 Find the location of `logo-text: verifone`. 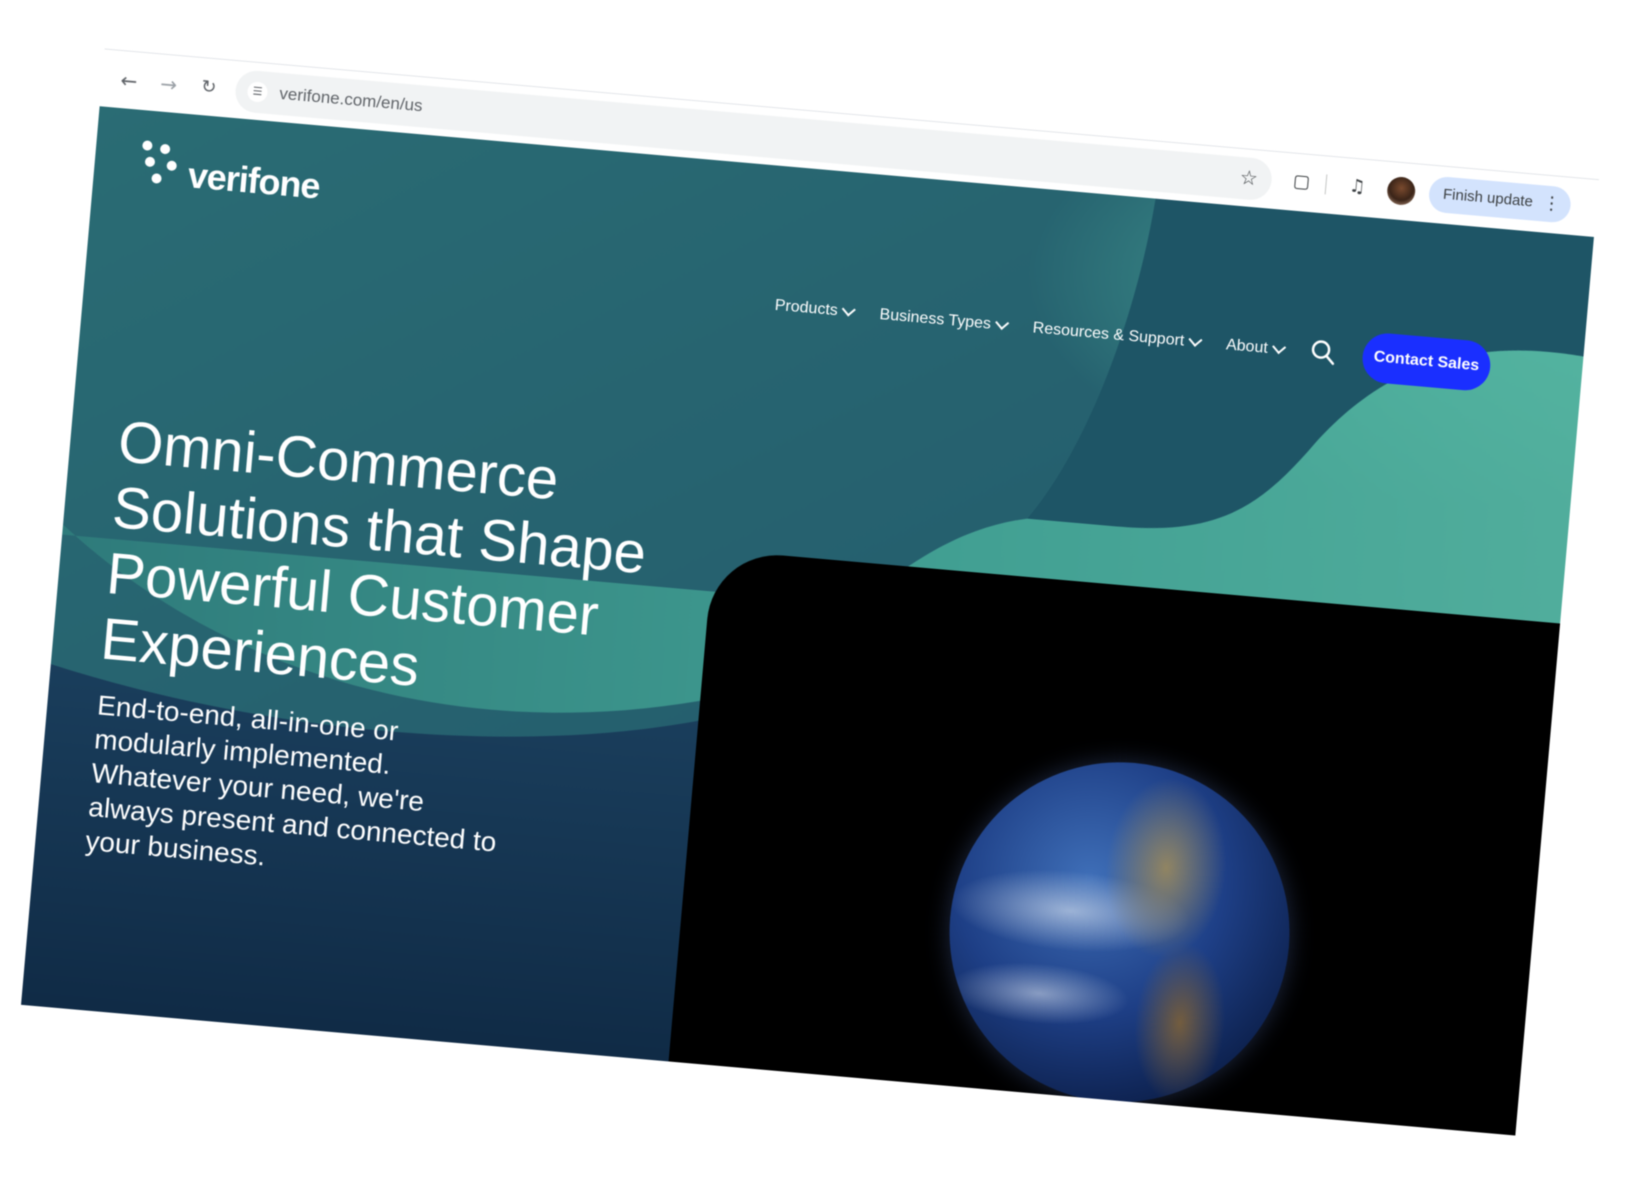

logo-text: verifone is located at coordinates (254, 180).